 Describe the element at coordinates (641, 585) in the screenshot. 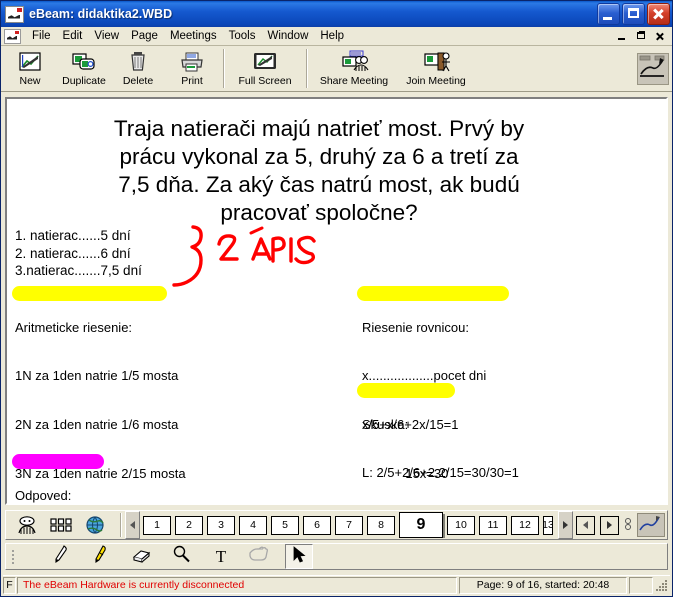

I see `status-extra-cell` at that location.